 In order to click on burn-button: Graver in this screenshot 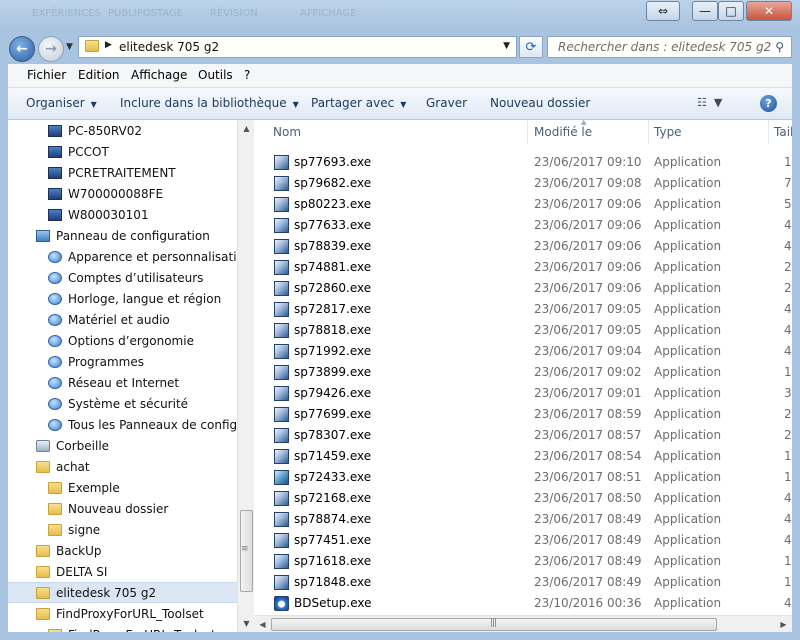, I will do `click(446, 103)`.